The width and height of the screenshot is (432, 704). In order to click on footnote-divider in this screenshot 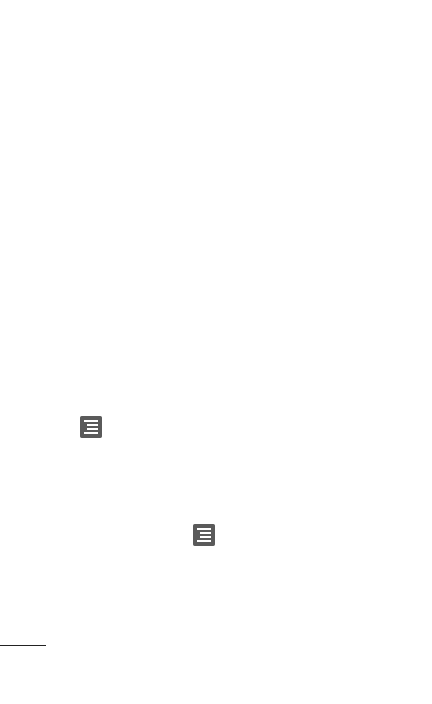, I will do `click(23, 645)`.